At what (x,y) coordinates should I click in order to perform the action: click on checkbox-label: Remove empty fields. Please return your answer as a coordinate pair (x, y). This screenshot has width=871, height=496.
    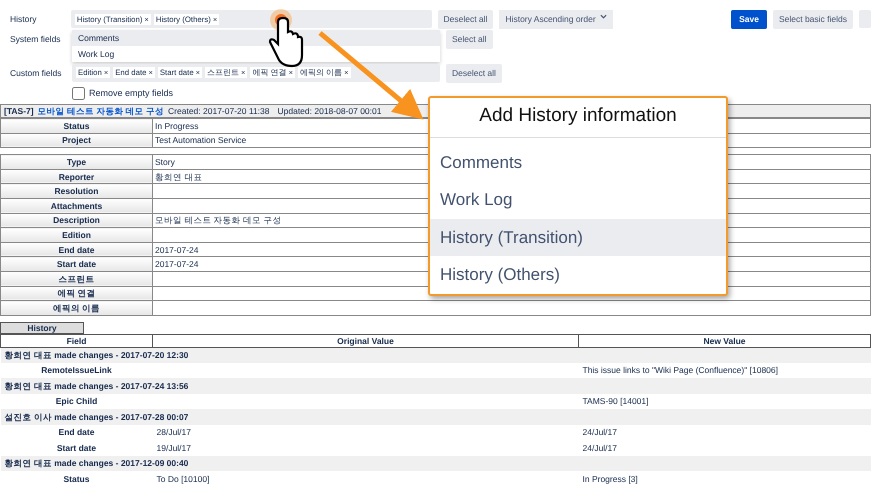
    Looking at the image, I should click on (131, 93).